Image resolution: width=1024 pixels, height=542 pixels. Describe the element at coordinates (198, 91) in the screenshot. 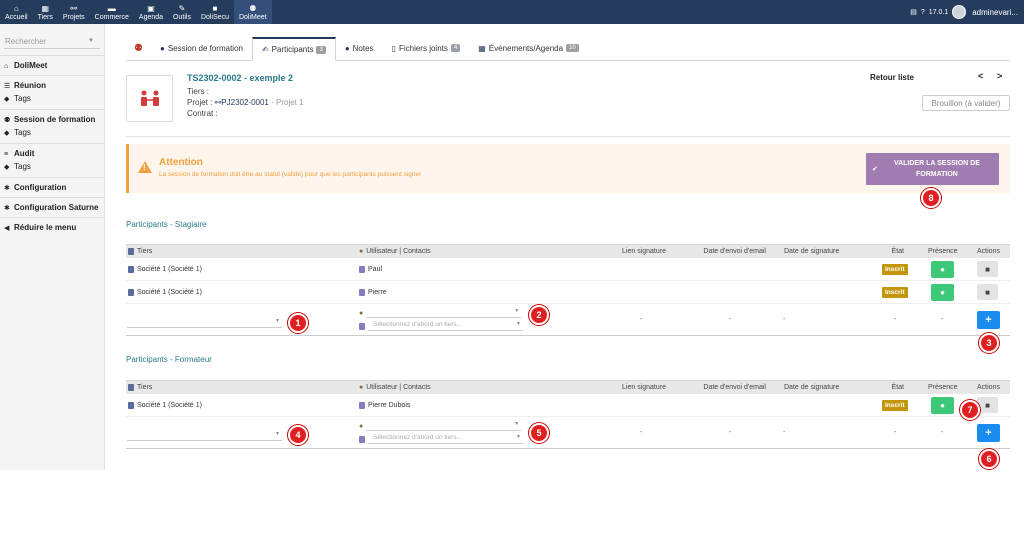

I see `record-tiers: Tiers :` at that location.